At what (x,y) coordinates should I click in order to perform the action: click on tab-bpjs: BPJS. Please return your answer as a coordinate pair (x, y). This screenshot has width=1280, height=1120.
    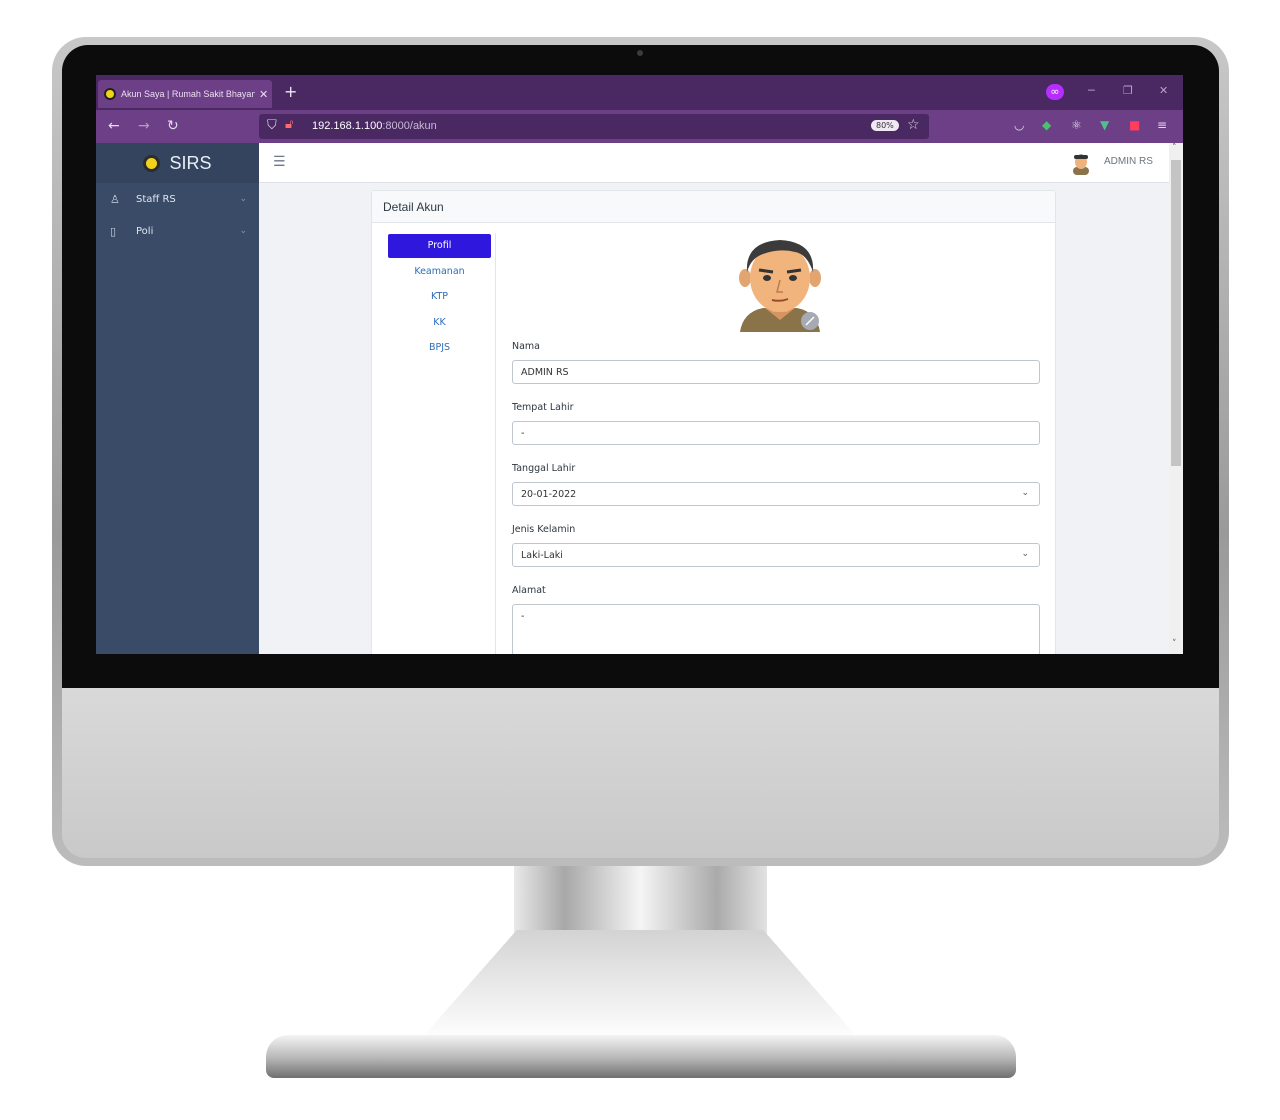
    Looking at the image, I should click on (439, 348).